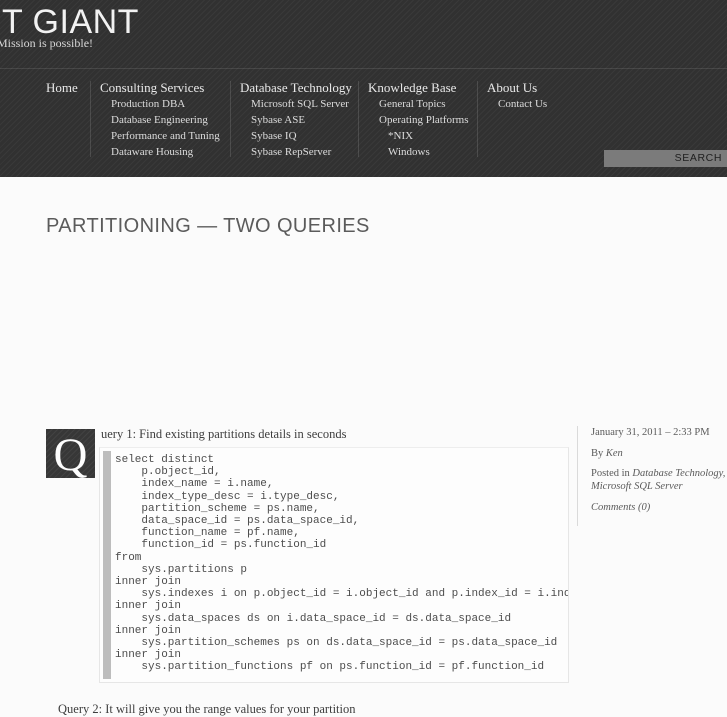  I want to click on nav-item-knowledge-base: Knowledge Base, so click(418, 87).